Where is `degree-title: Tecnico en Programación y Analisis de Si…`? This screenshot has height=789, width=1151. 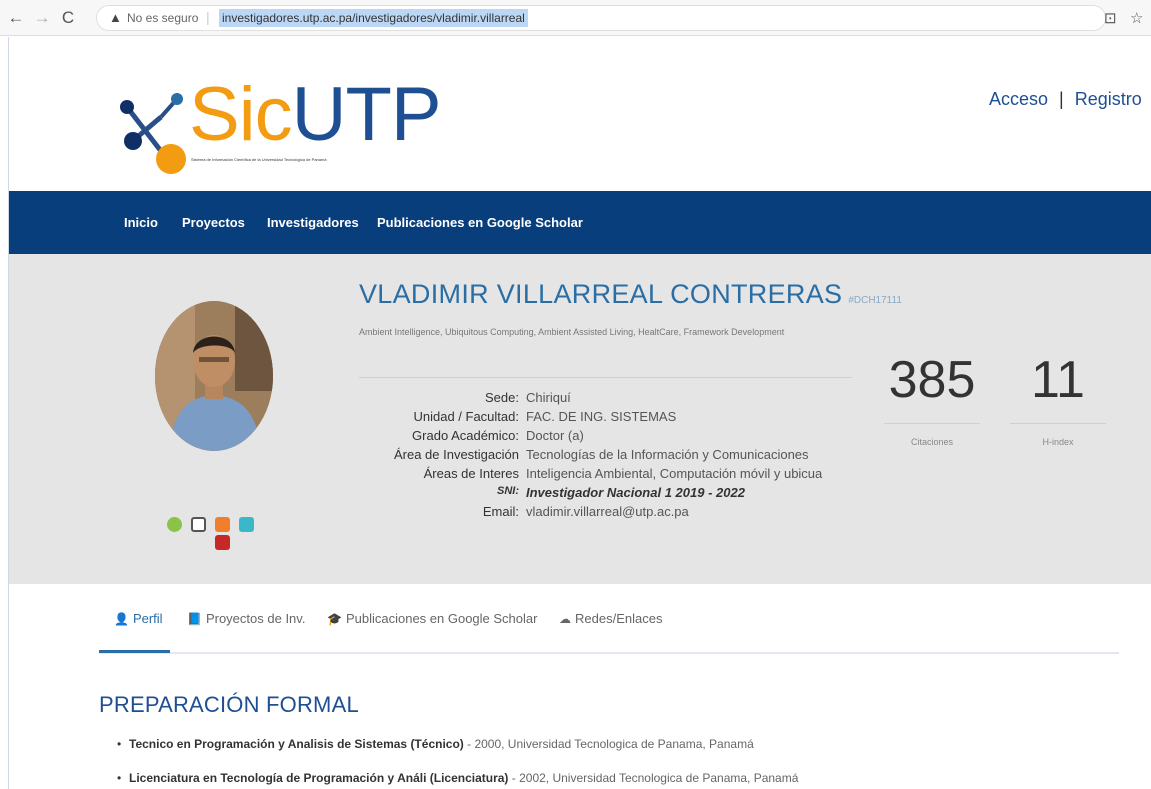
degree-title: Tecnico en Programación y Analisis de Si… is located at coordinates (296, 744).